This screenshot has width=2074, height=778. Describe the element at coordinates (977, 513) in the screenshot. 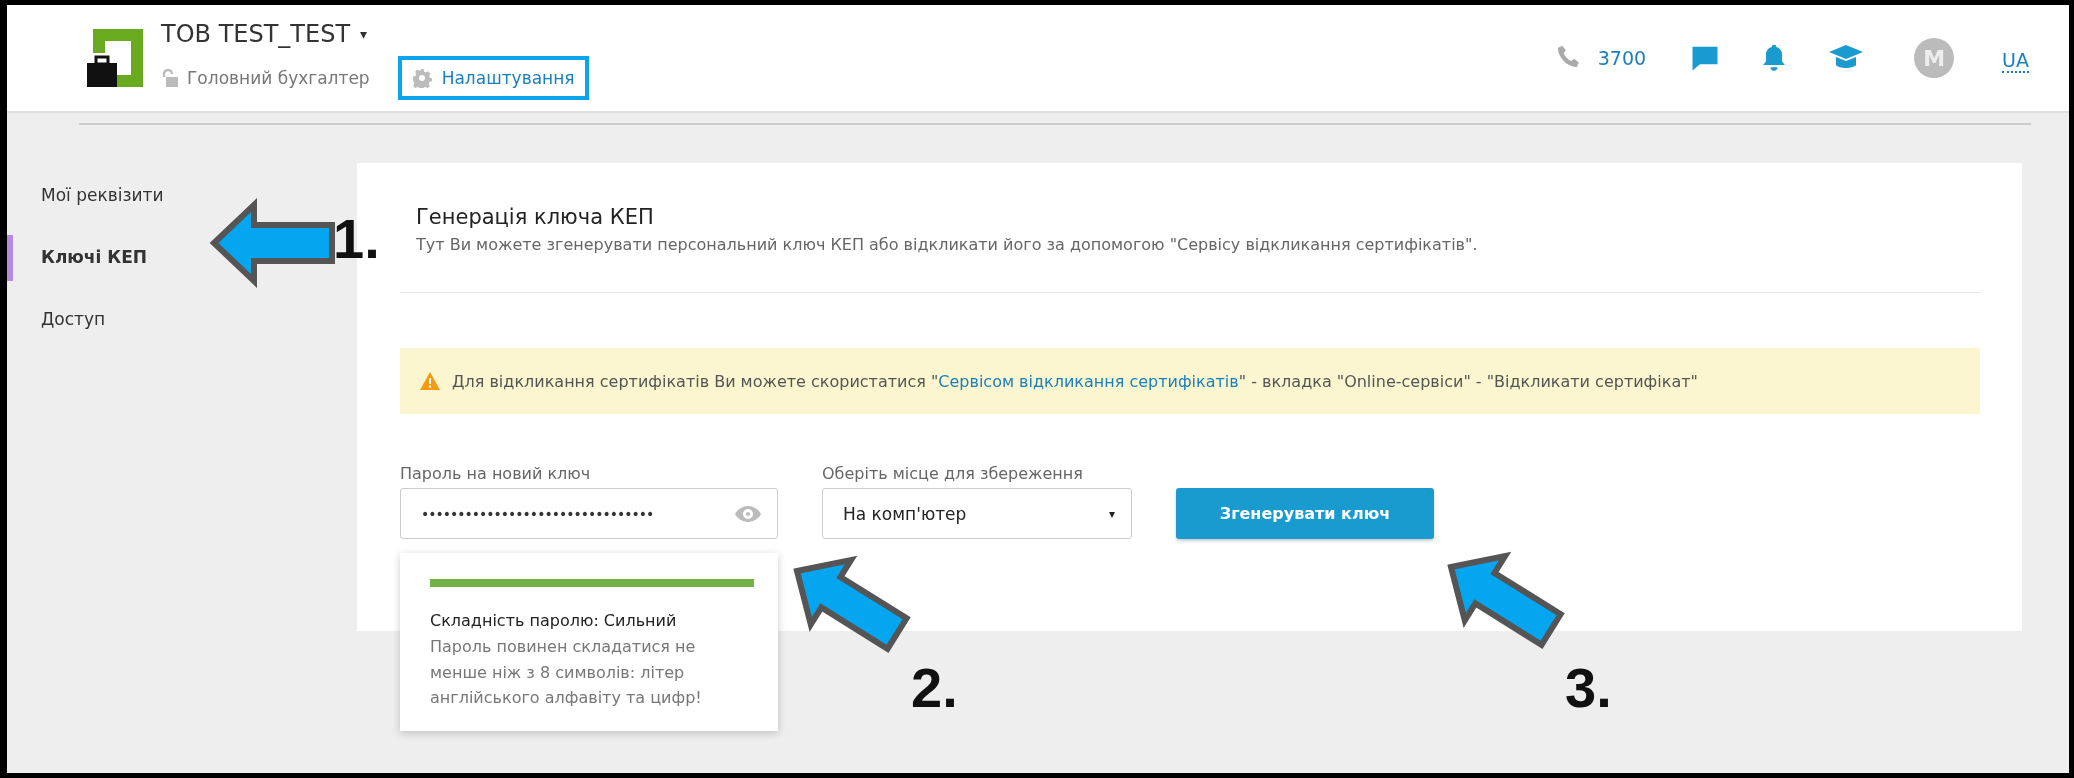

I see `storage-dropdown: На комп'ютер ▾` at that location.